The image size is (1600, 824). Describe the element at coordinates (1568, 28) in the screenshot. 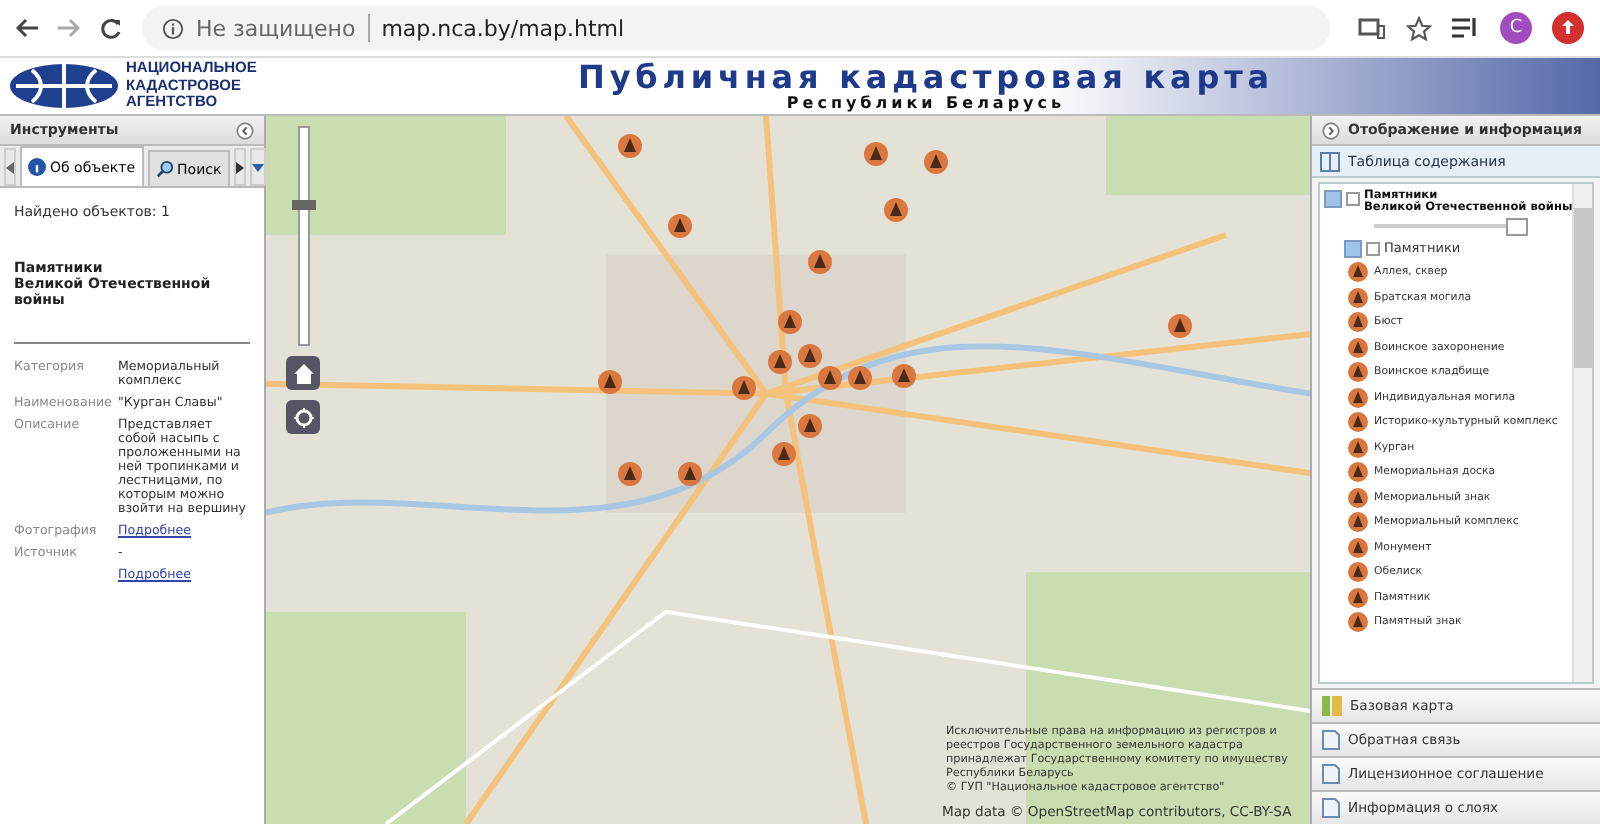

I see `extension-icon` at that location.